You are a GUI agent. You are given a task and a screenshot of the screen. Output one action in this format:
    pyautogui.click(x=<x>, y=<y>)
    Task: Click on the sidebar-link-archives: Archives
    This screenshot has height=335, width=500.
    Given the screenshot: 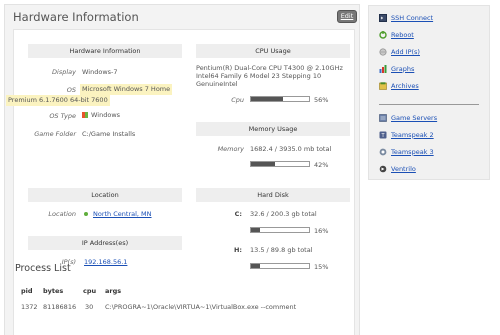 What is the action you would take?
    pyautogui.click(x=405, y=86)
    